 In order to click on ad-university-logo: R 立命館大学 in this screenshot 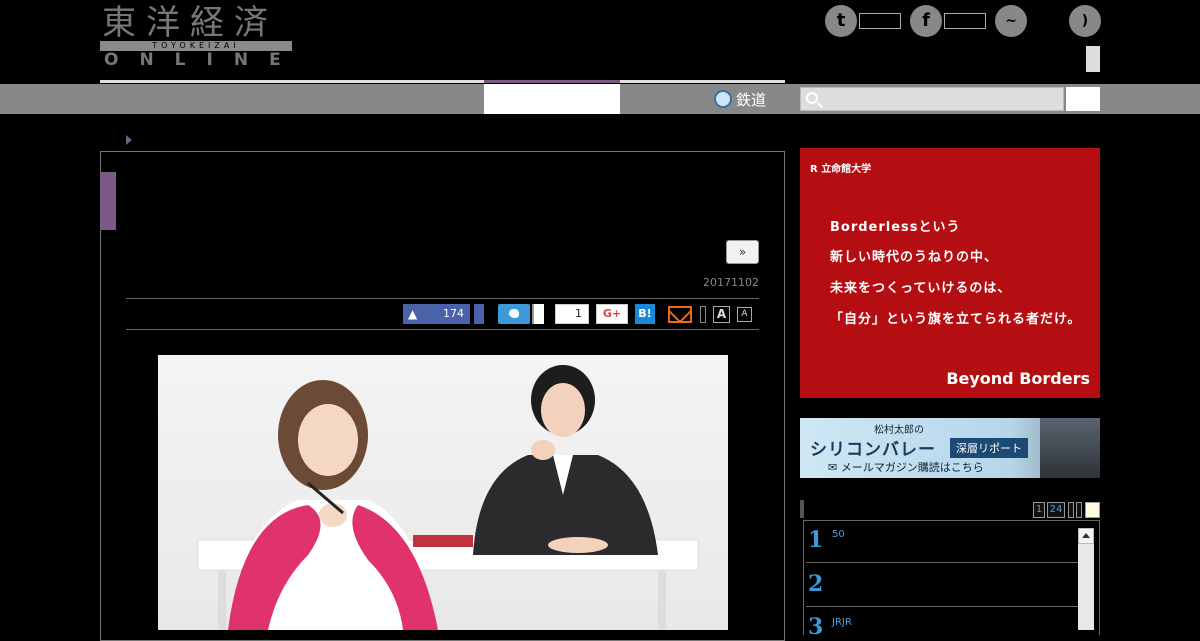, I will do `click(841, 169)`.